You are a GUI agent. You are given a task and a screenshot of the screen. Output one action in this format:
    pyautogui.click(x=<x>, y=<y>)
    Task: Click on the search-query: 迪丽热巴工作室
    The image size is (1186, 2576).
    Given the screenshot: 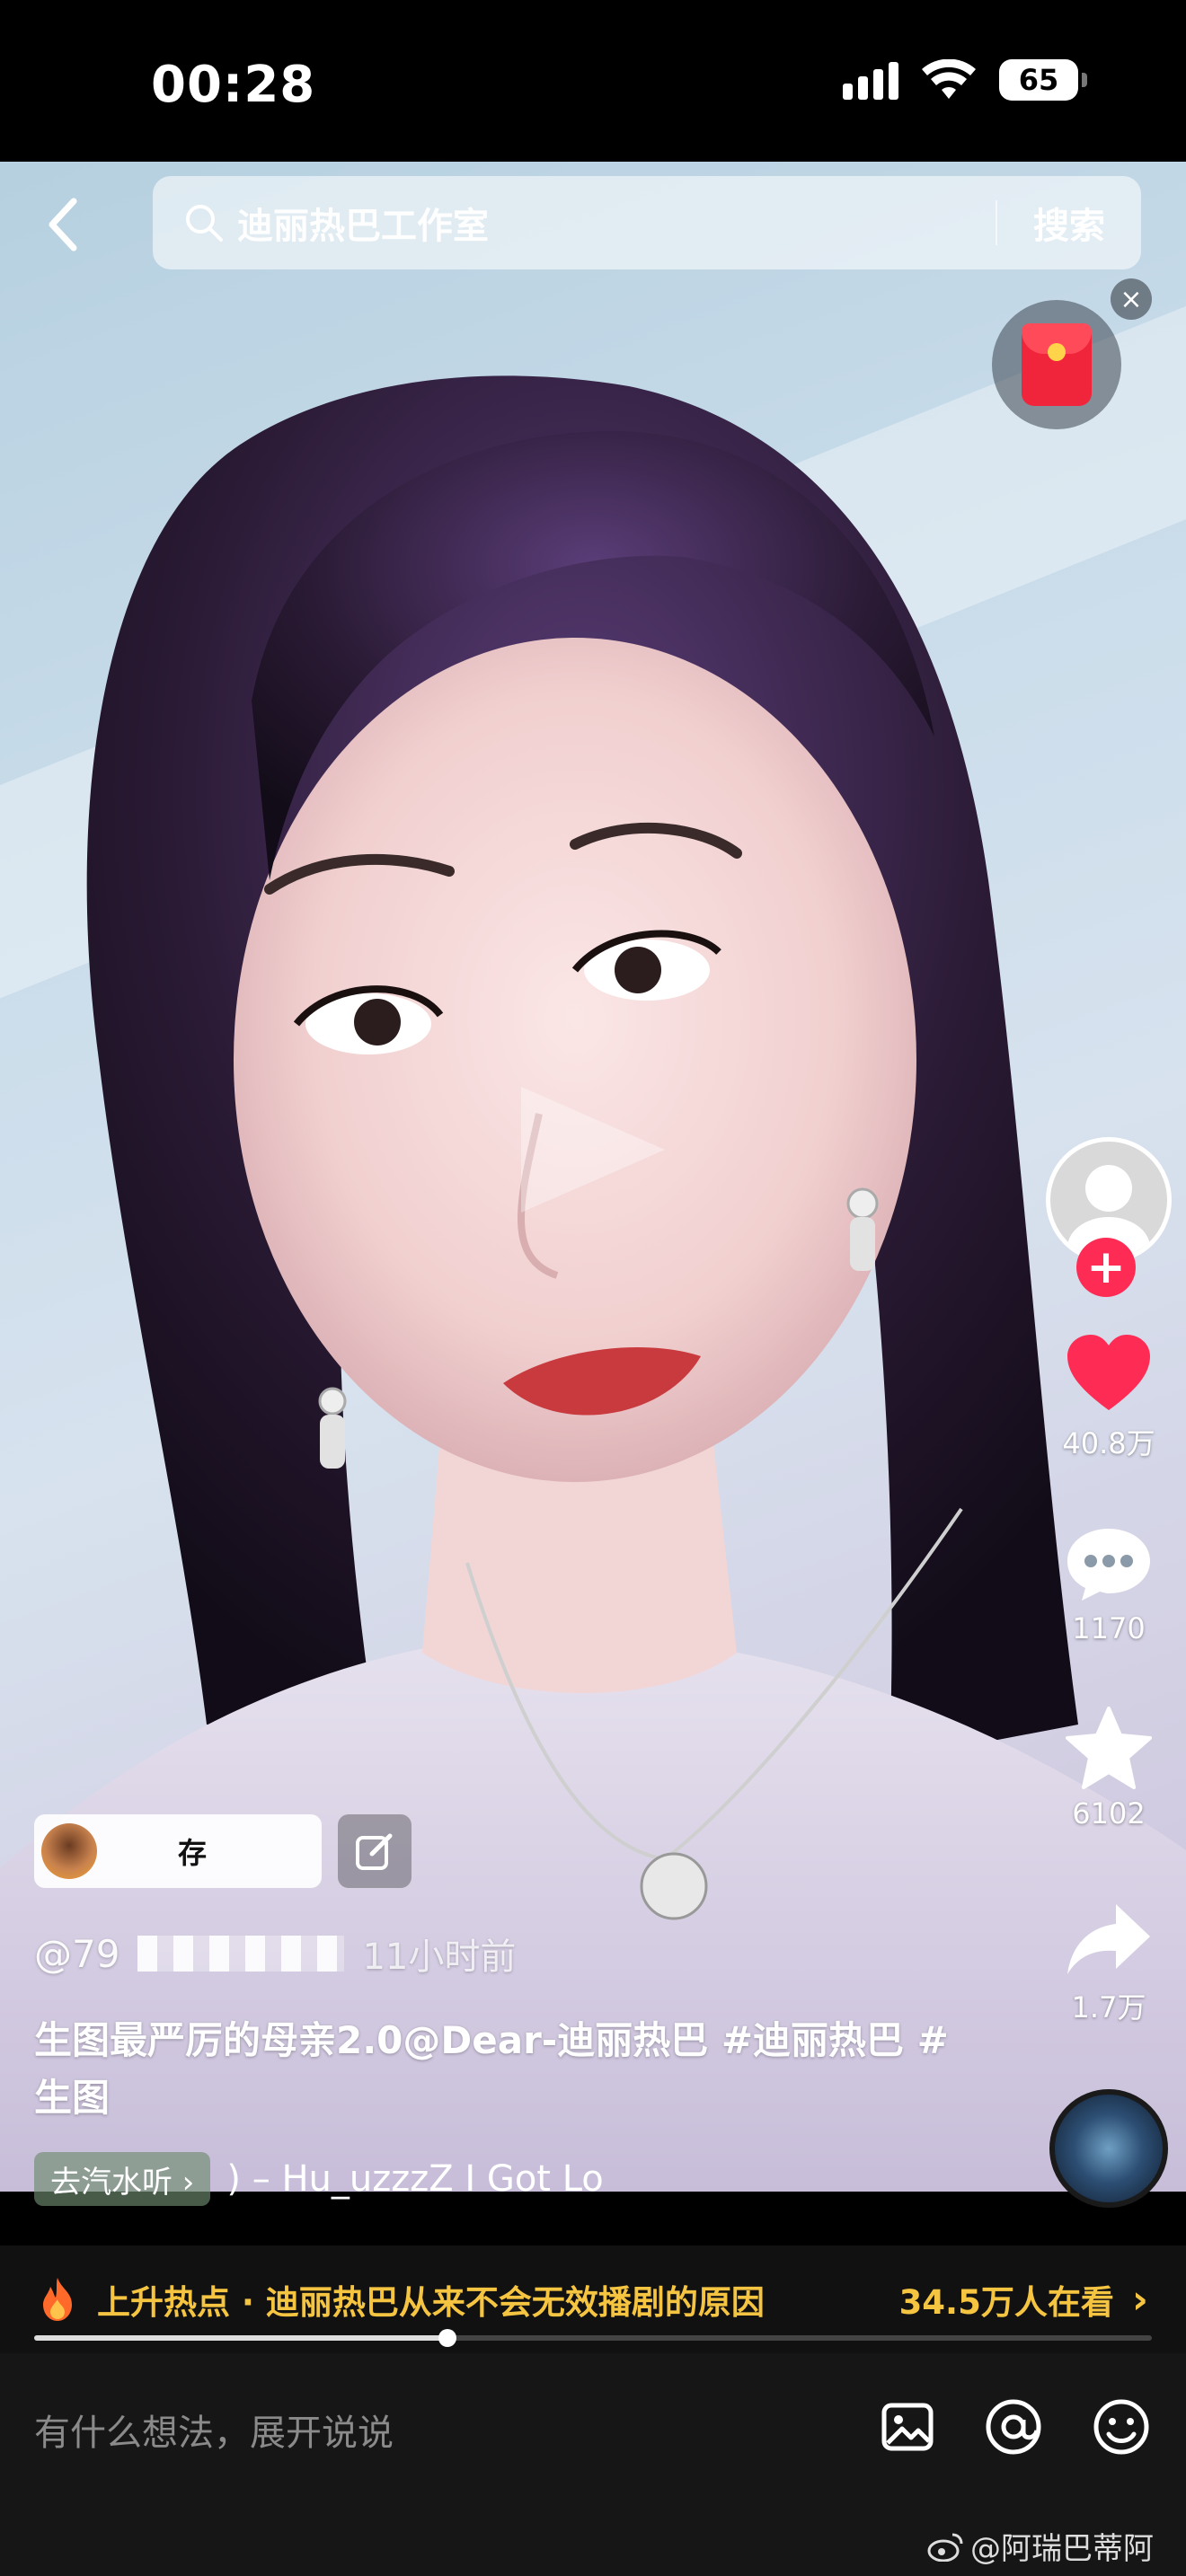 What is the action you would take?
    pyautogui.click(x=616, y=223)
    